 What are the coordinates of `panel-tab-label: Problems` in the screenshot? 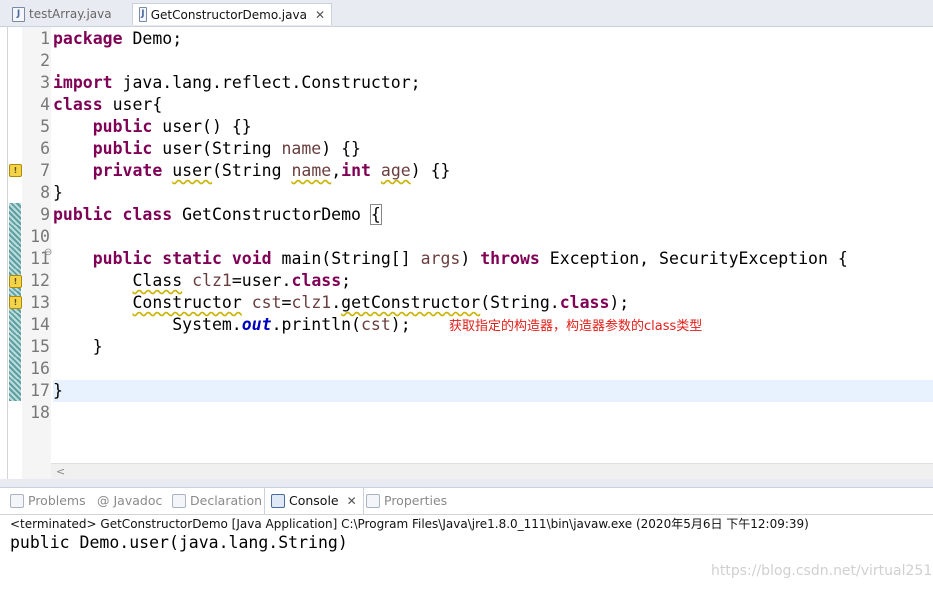 It's located at (57, 500).